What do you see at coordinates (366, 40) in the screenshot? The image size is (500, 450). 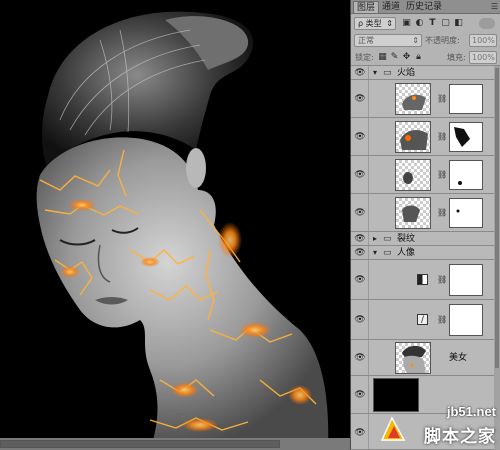 I see `blend-mode-value: 正常` at bounding box center [366, 40].